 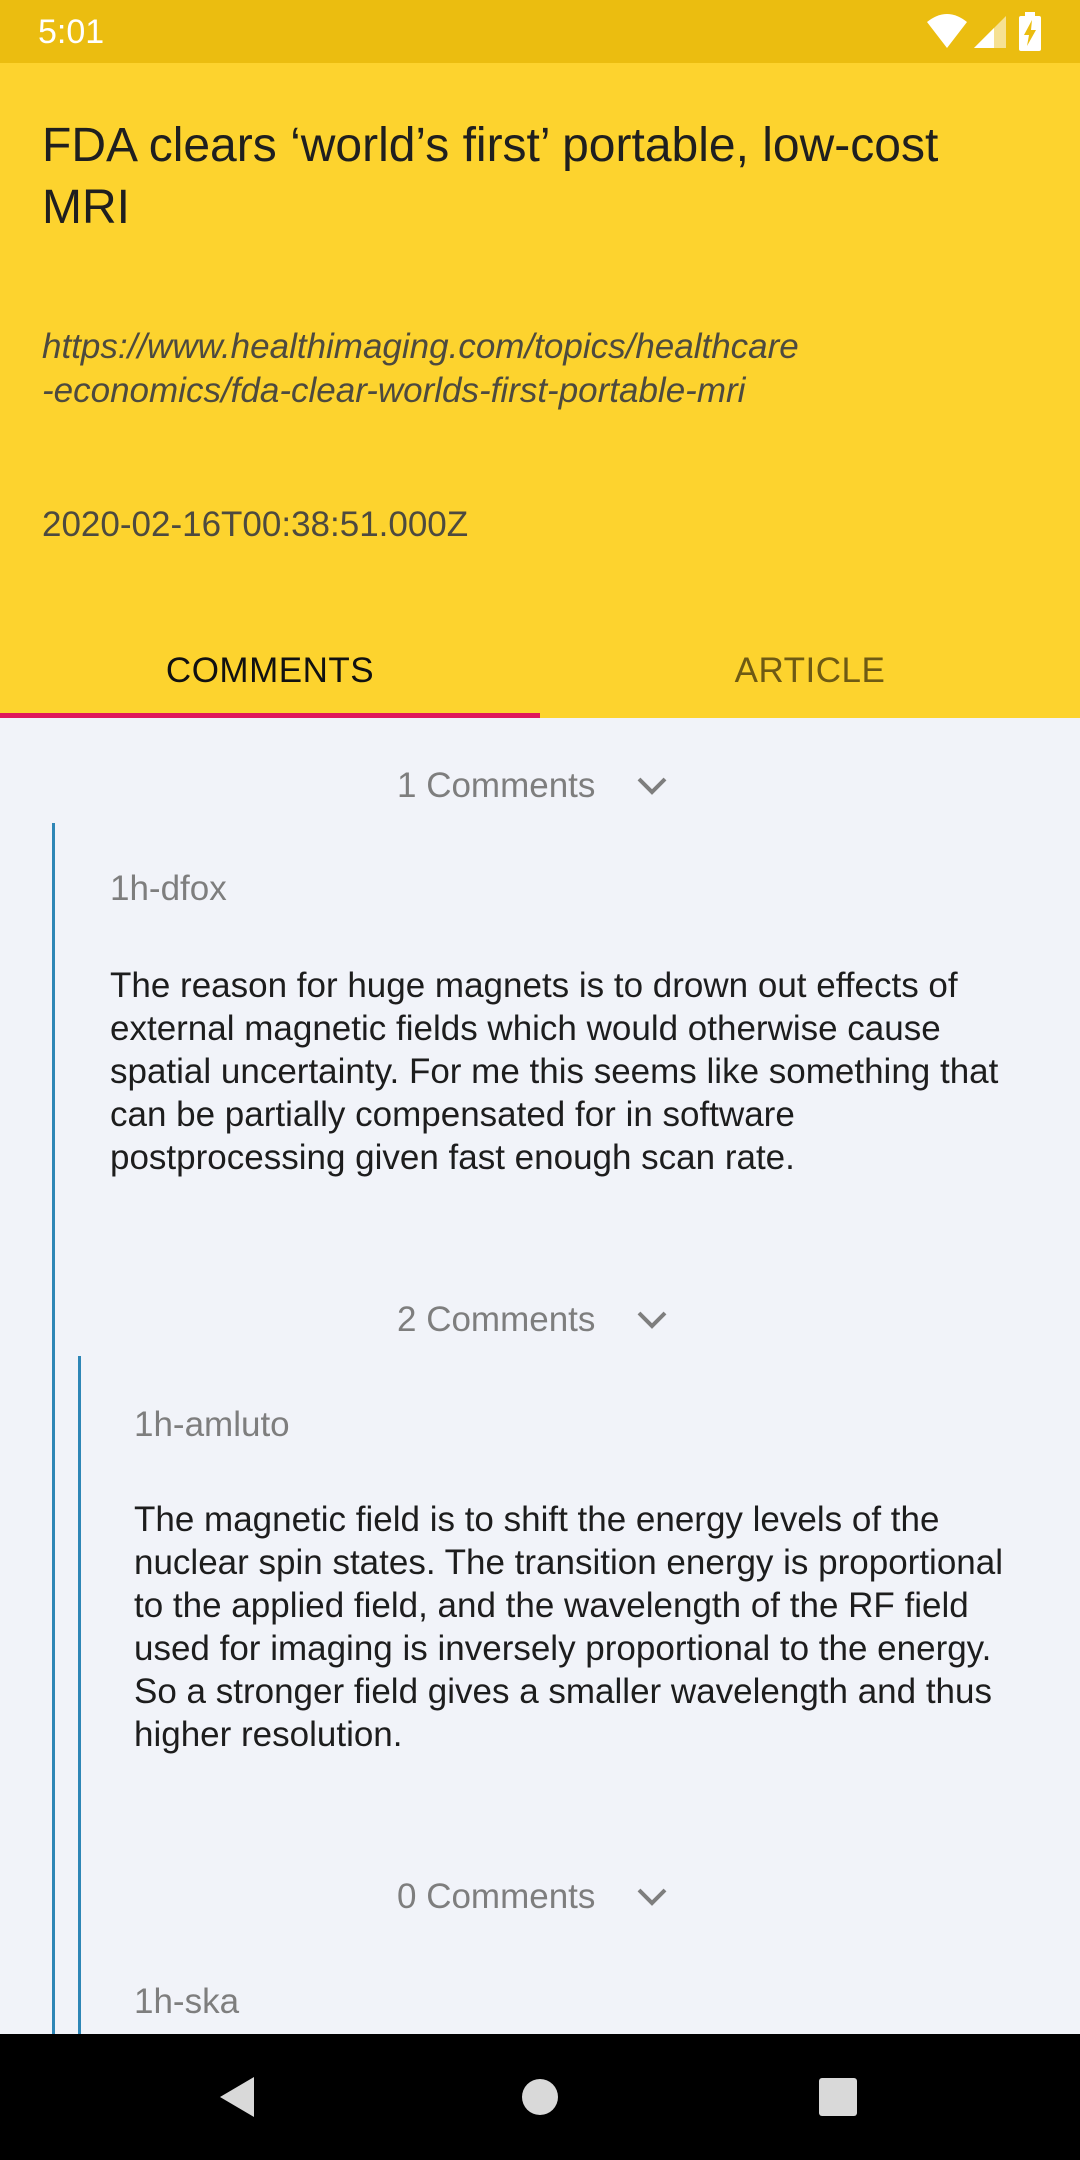 What do you see at coordinates (255, 524) in the screenshot?
I see `article-timestamp: 2020-02-16T00:38:51.000Z` at bounding box center [255, 524].